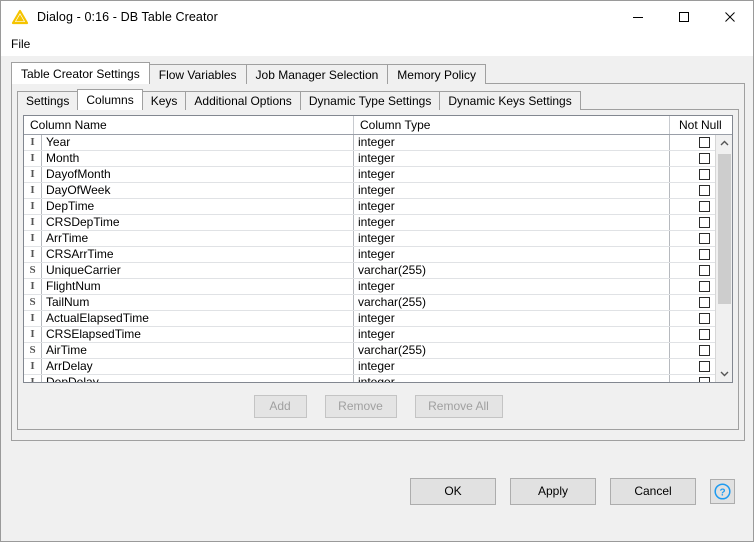 This screenshot has width=754, height=542. I want to click on table-vertical-scrollbar, so click(723, 258).